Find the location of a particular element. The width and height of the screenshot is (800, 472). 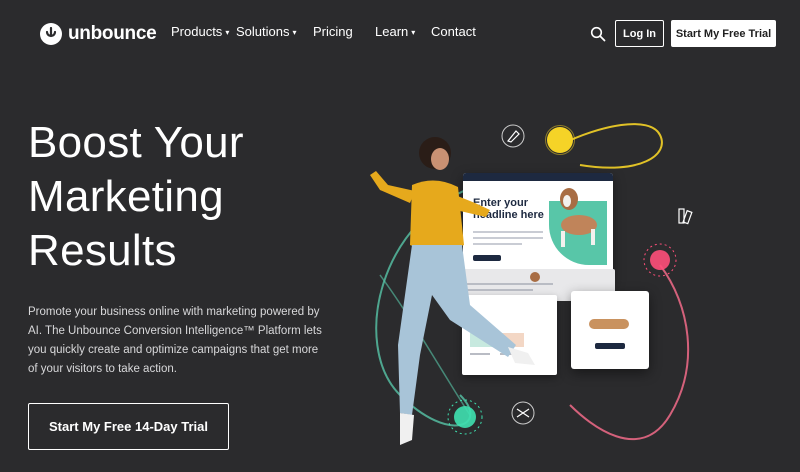

nav-item-label: Products is located at coordinates (197, 31).